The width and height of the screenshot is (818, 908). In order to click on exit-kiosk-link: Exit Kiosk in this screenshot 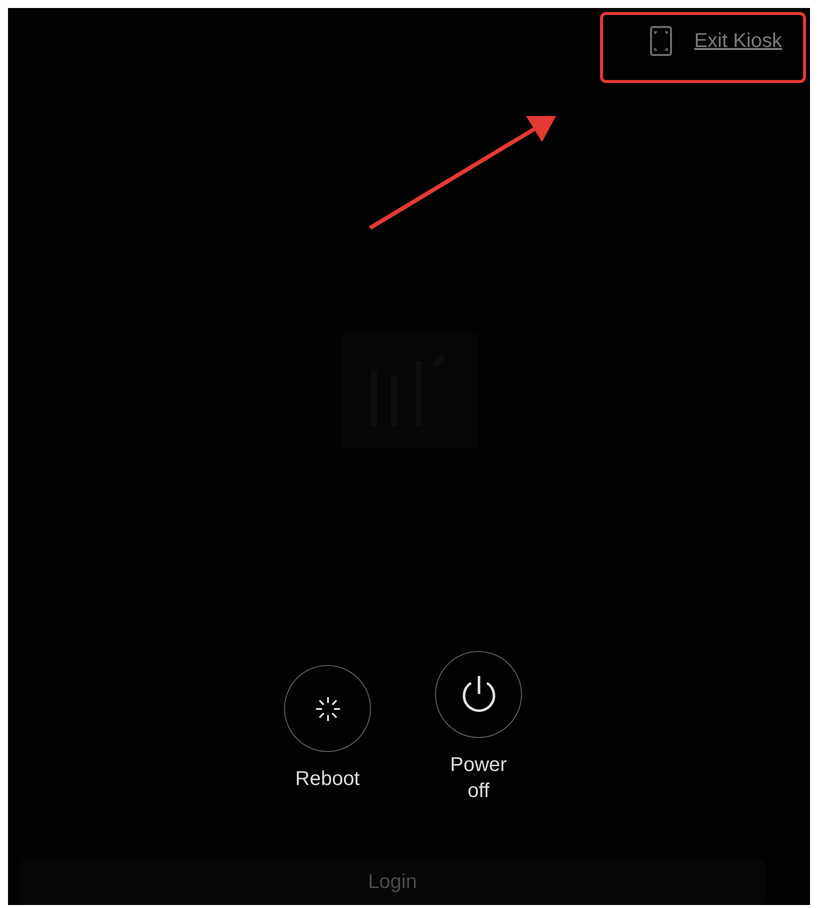, I will do `click(738, 41)`.